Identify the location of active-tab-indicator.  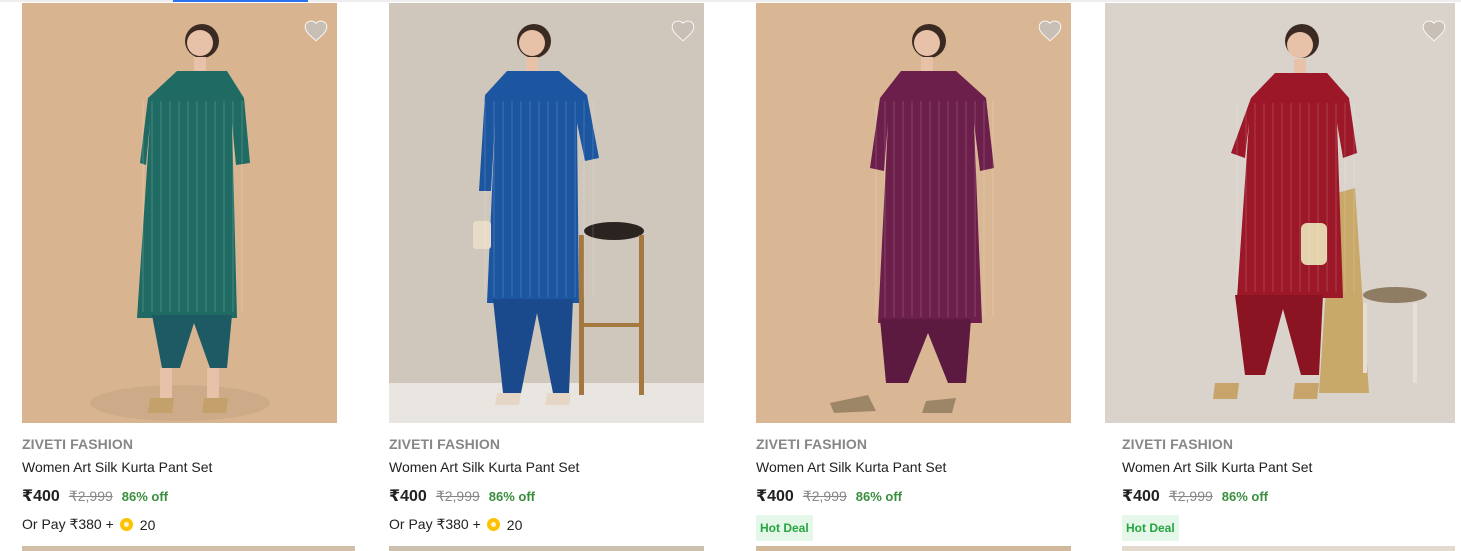
(240, 1).